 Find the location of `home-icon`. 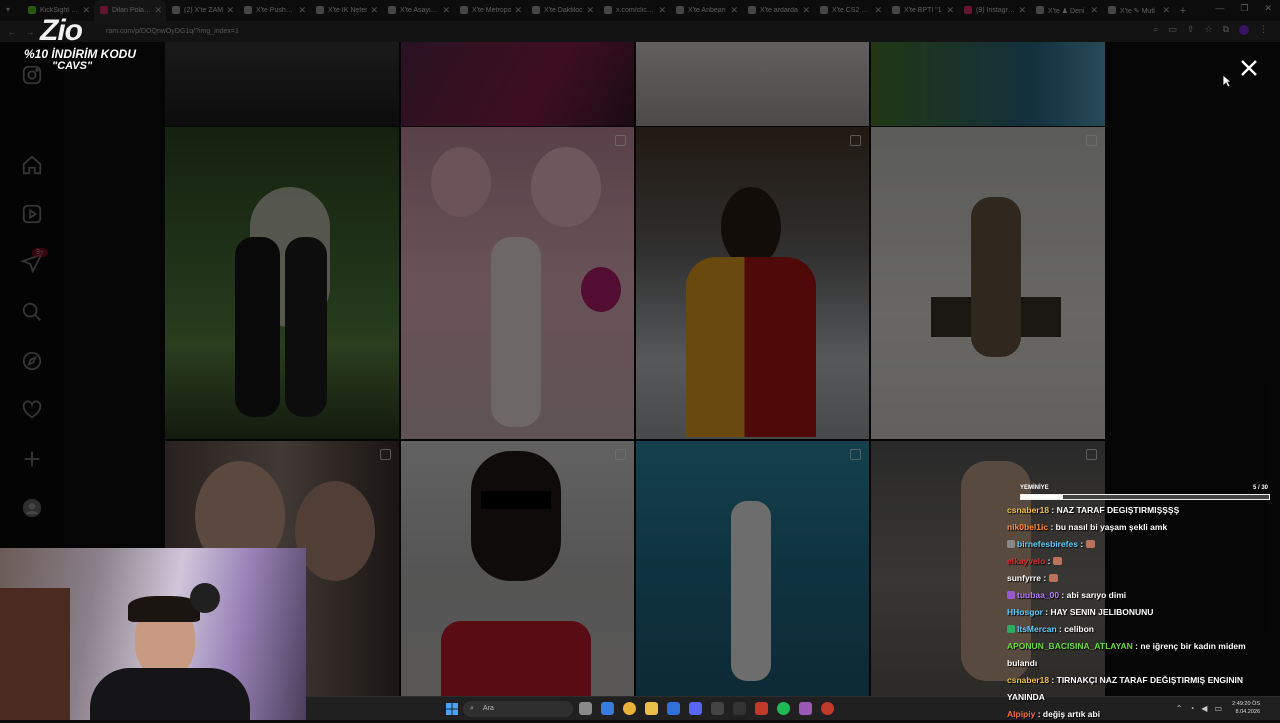

home-icon is located at coordinates (32, 165).